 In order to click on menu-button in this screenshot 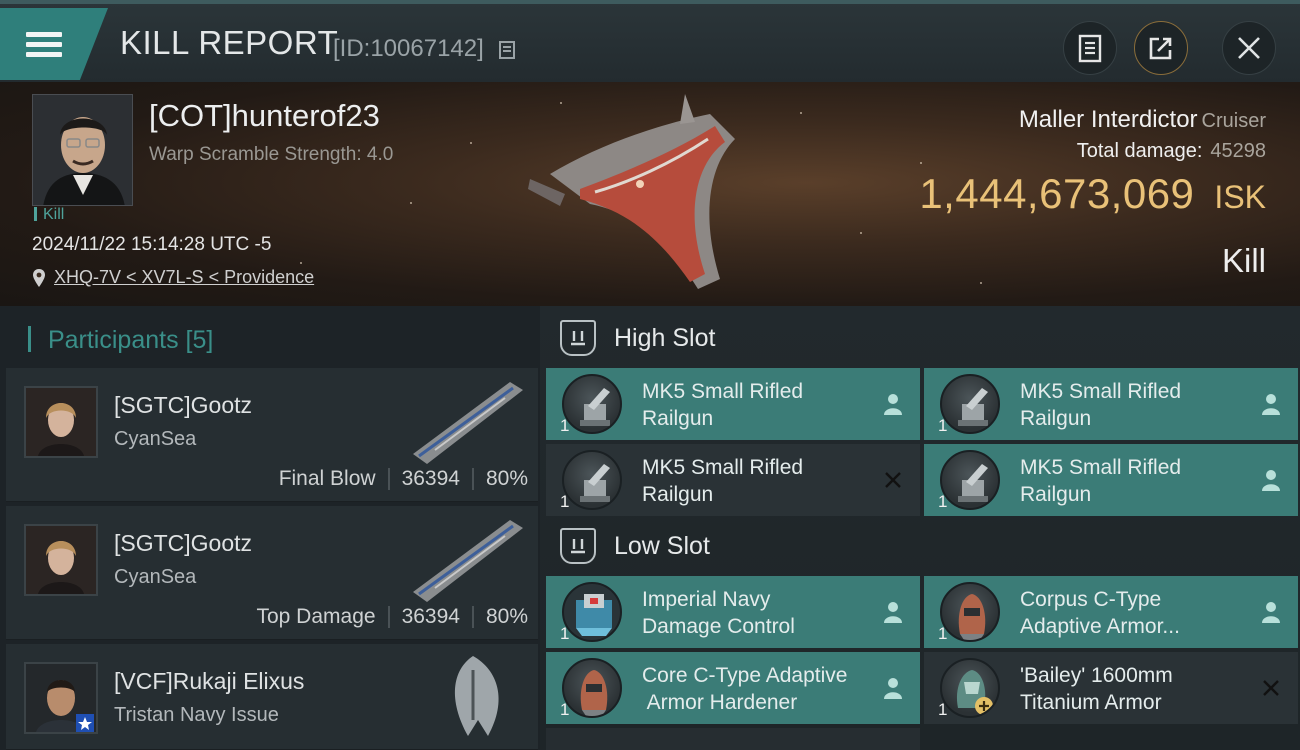, I will do `click(54, 44)`.